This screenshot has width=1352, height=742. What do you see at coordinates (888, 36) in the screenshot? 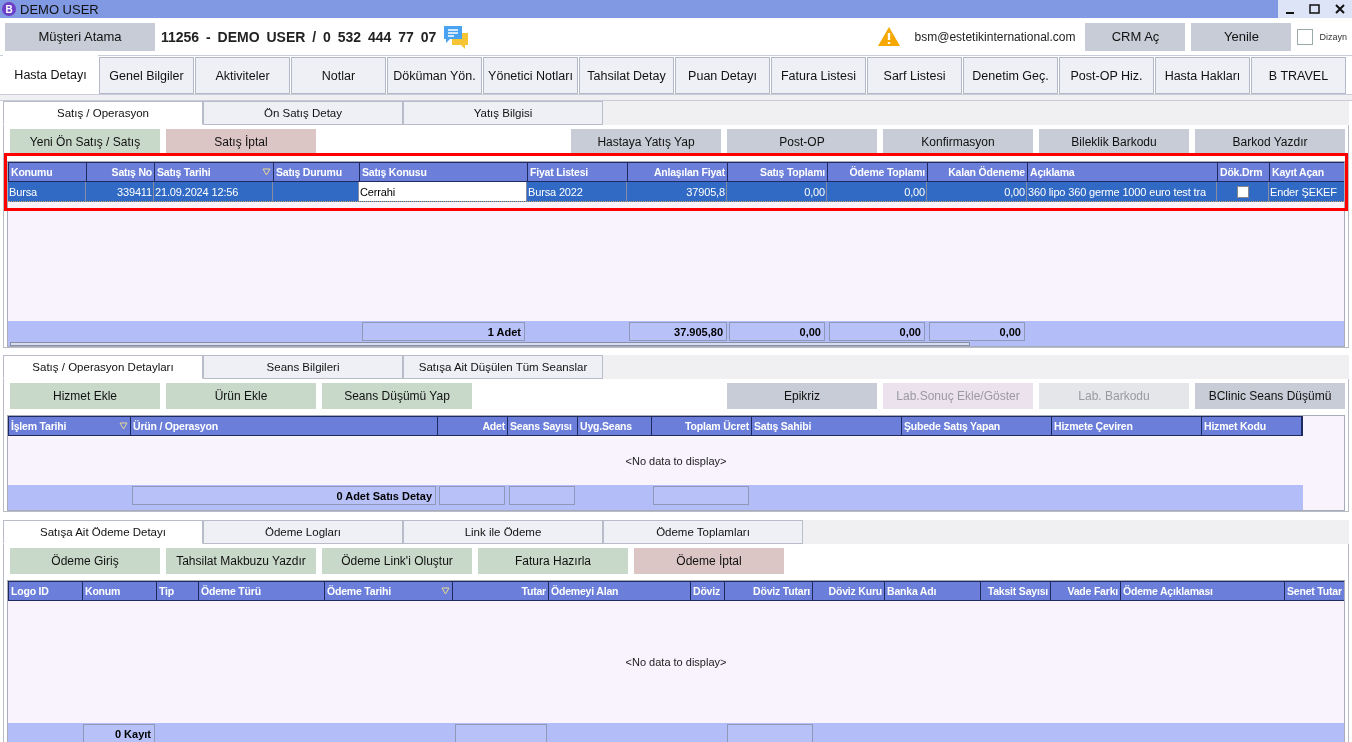
I see `warning-icon` at bounding box center [888, 36].